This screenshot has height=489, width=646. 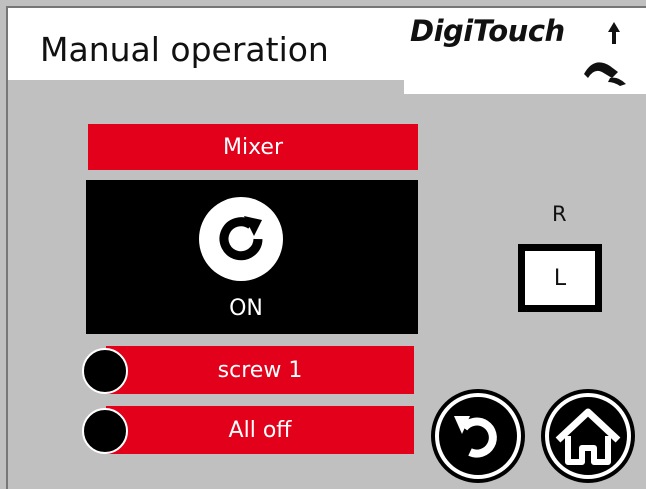 I want to click on direction-l-button: L, so click(x=560, y=278).